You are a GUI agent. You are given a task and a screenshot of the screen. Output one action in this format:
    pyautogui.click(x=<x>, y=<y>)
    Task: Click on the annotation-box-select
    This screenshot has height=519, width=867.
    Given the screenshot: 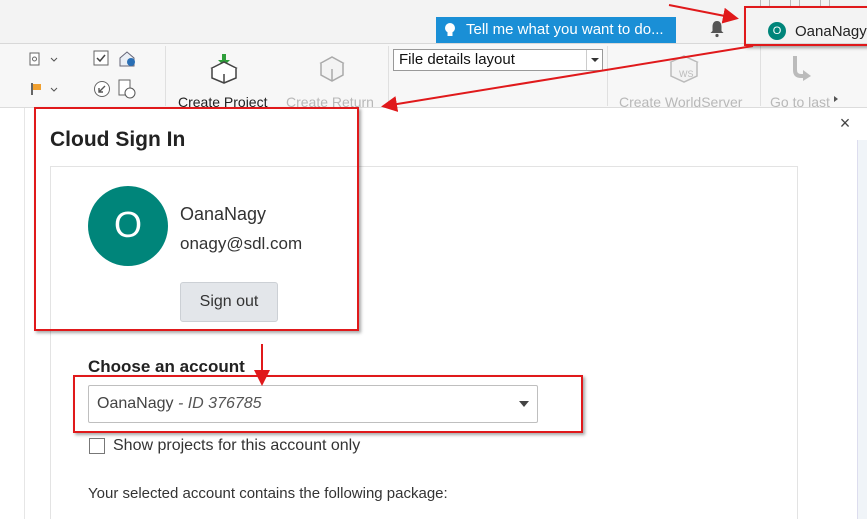 What is the action you would take?
    pyautogui.click(x=328, y=404)
    